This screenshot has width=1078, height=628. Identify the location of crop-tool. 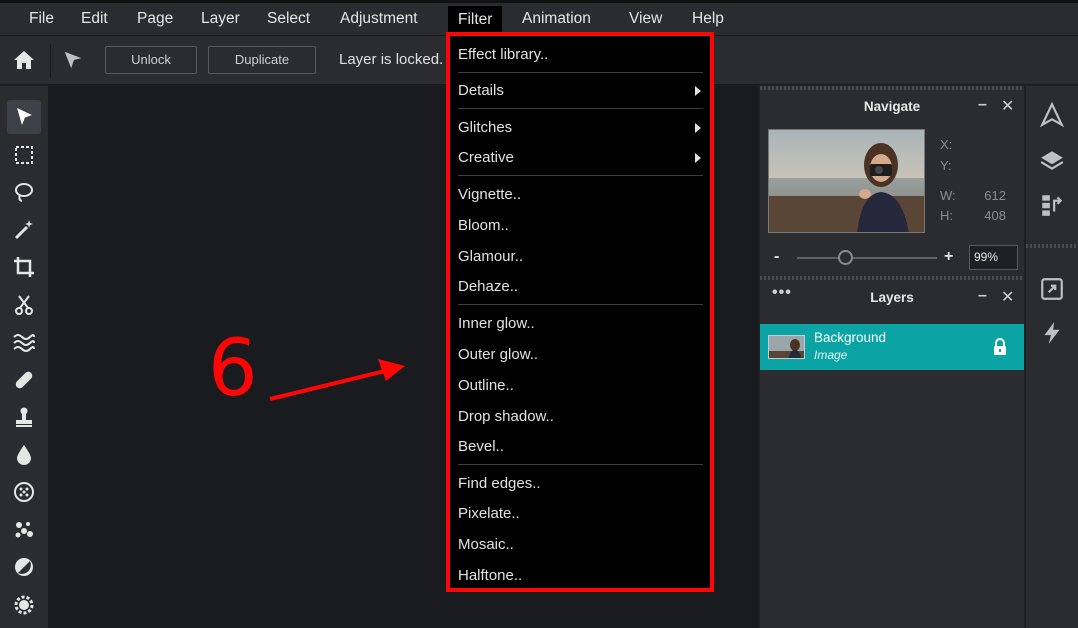
(24, 267).